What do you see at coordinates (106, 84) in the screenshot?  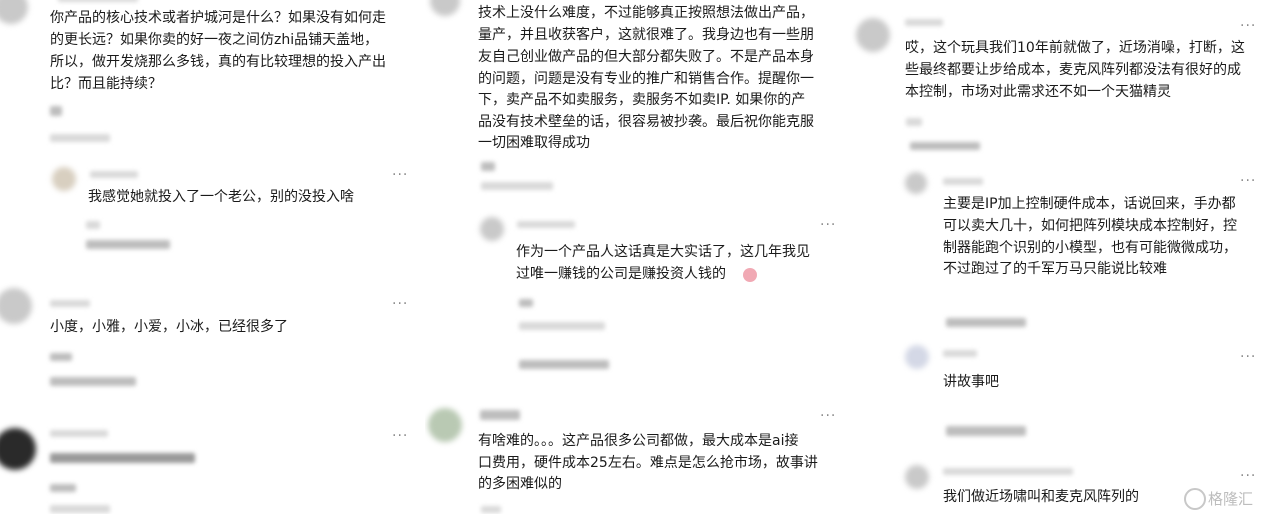 I see `comment-text: 比？而且能持续？` at bounding box center [106, 84].